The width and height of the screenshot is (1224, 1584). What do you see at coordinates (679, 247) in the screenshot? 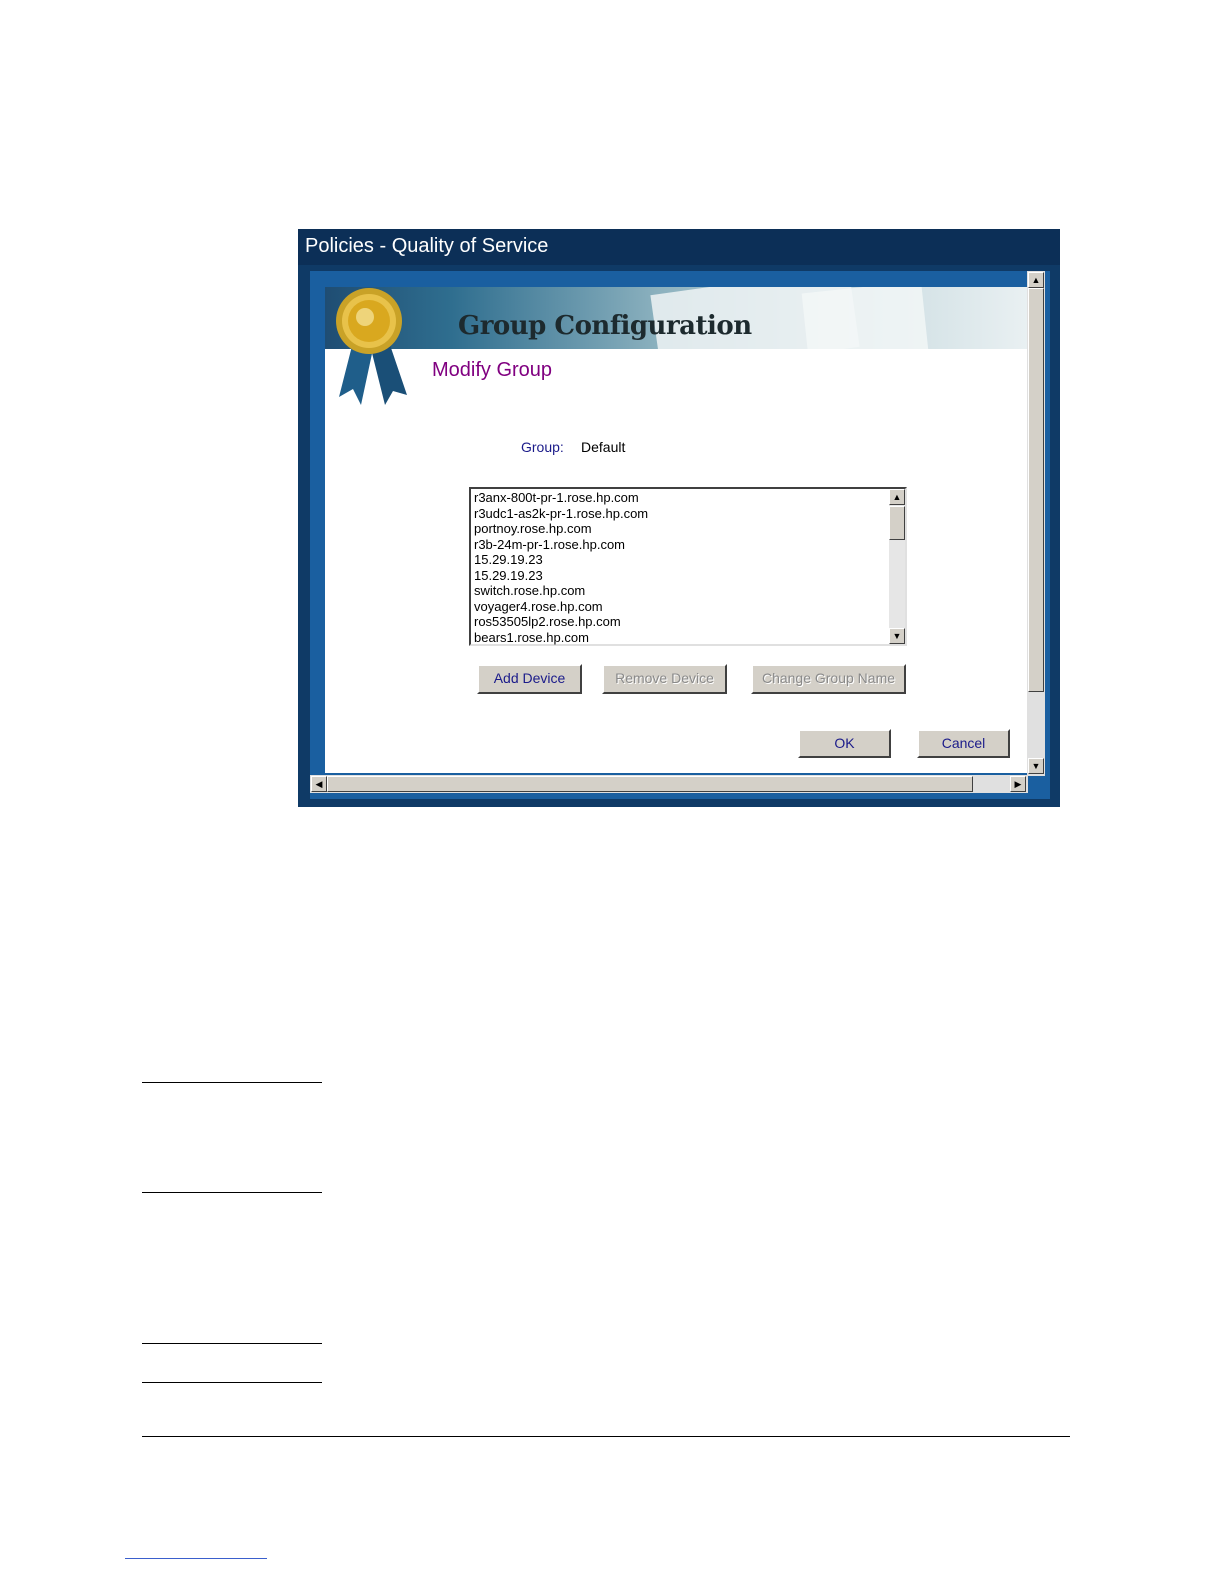
I see `window-title: Policies - Quality of Service` at bounding box center [679, 247].